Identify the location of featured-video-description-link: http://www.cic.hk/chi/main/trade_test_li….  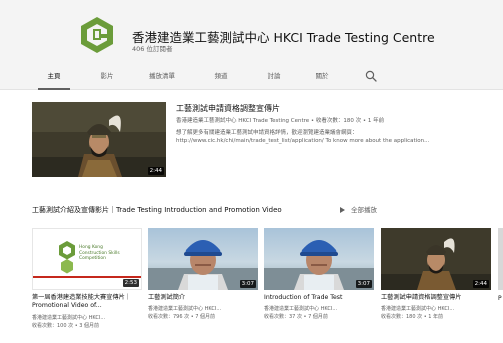
(302, 141).